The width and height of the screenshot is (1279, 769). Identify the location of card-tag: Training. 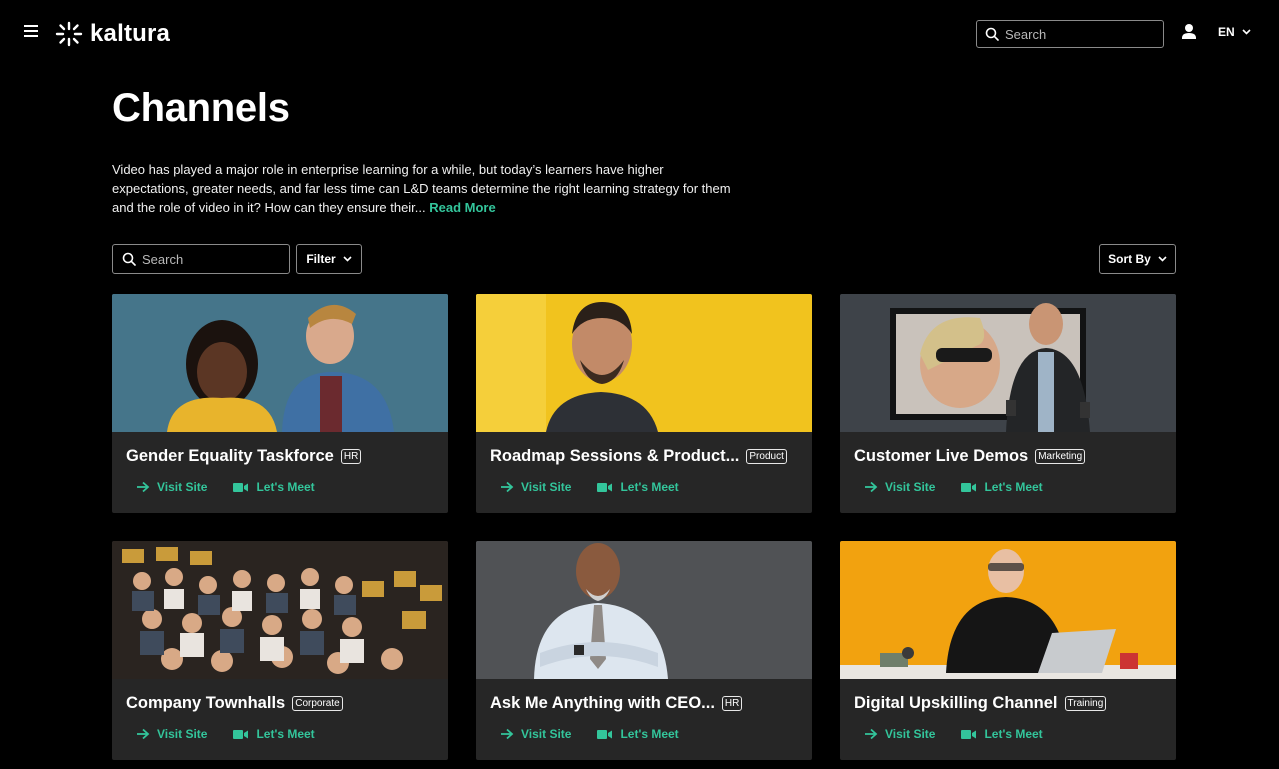
(1085, 703).